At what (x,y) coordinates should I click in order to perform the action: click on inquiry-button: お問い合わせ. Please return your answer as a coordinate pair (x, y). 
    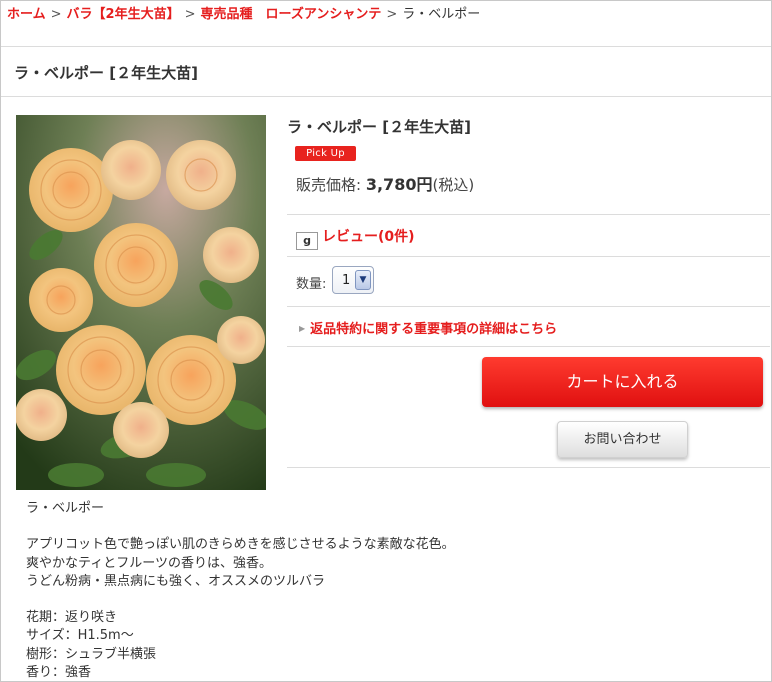
    Looking at the image, I should click on (622, 439).